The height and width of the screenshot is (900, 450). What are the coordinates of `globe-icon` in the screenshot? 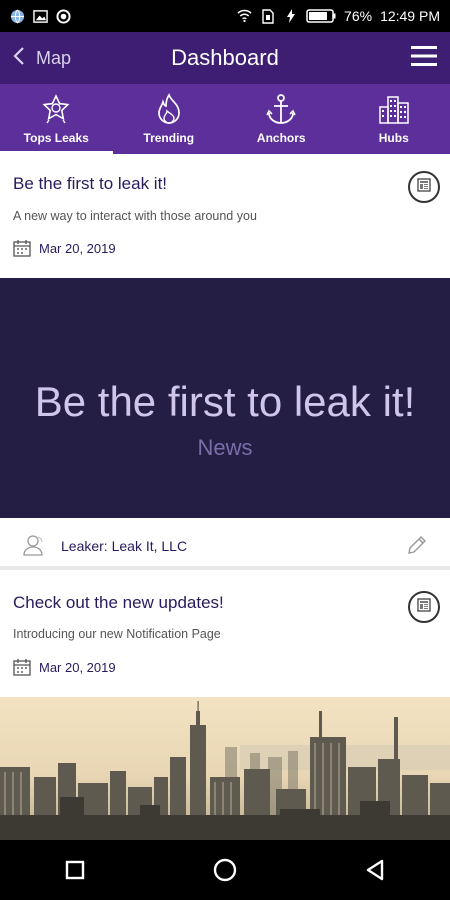 It's located at (17, 16).